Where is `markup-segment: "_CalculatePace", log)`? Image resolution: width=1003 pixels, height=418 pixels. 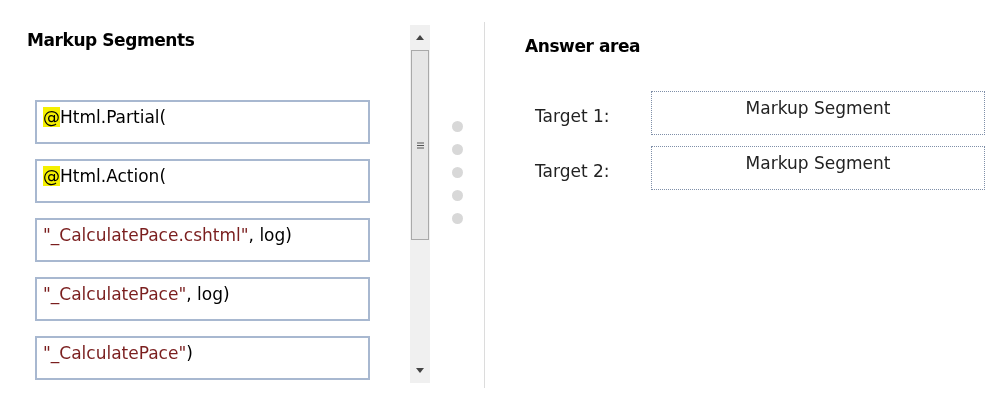
markup-segment: "_CalculatePace", log) is located at coordinates (202, 298).